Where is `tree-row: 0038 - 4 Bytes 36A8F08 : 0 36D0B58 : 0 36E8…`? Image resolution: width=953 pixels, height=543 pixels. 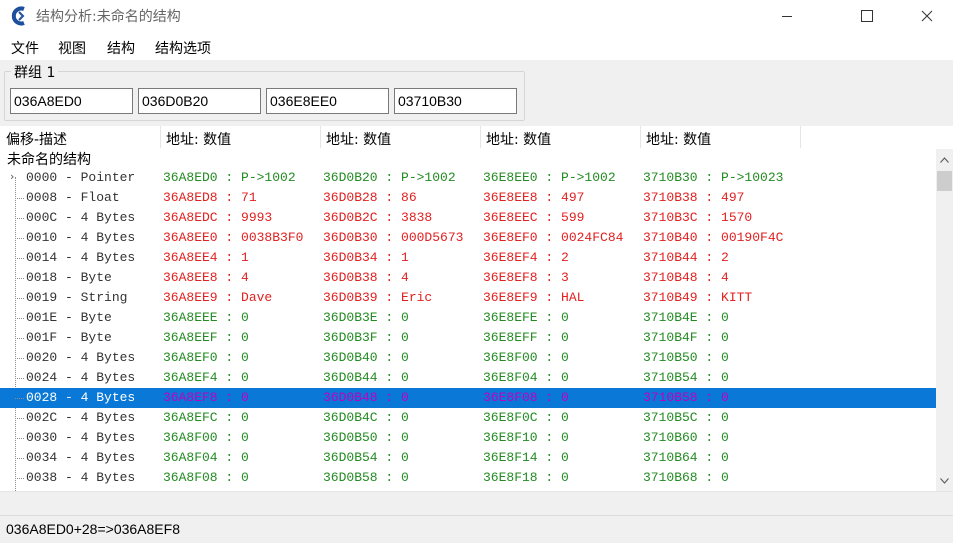 tree-row: 0038 - 4 Bytes 36A8F08 : 0 36D0B58 : 0 36E8… is located at coordinates (468, 478).